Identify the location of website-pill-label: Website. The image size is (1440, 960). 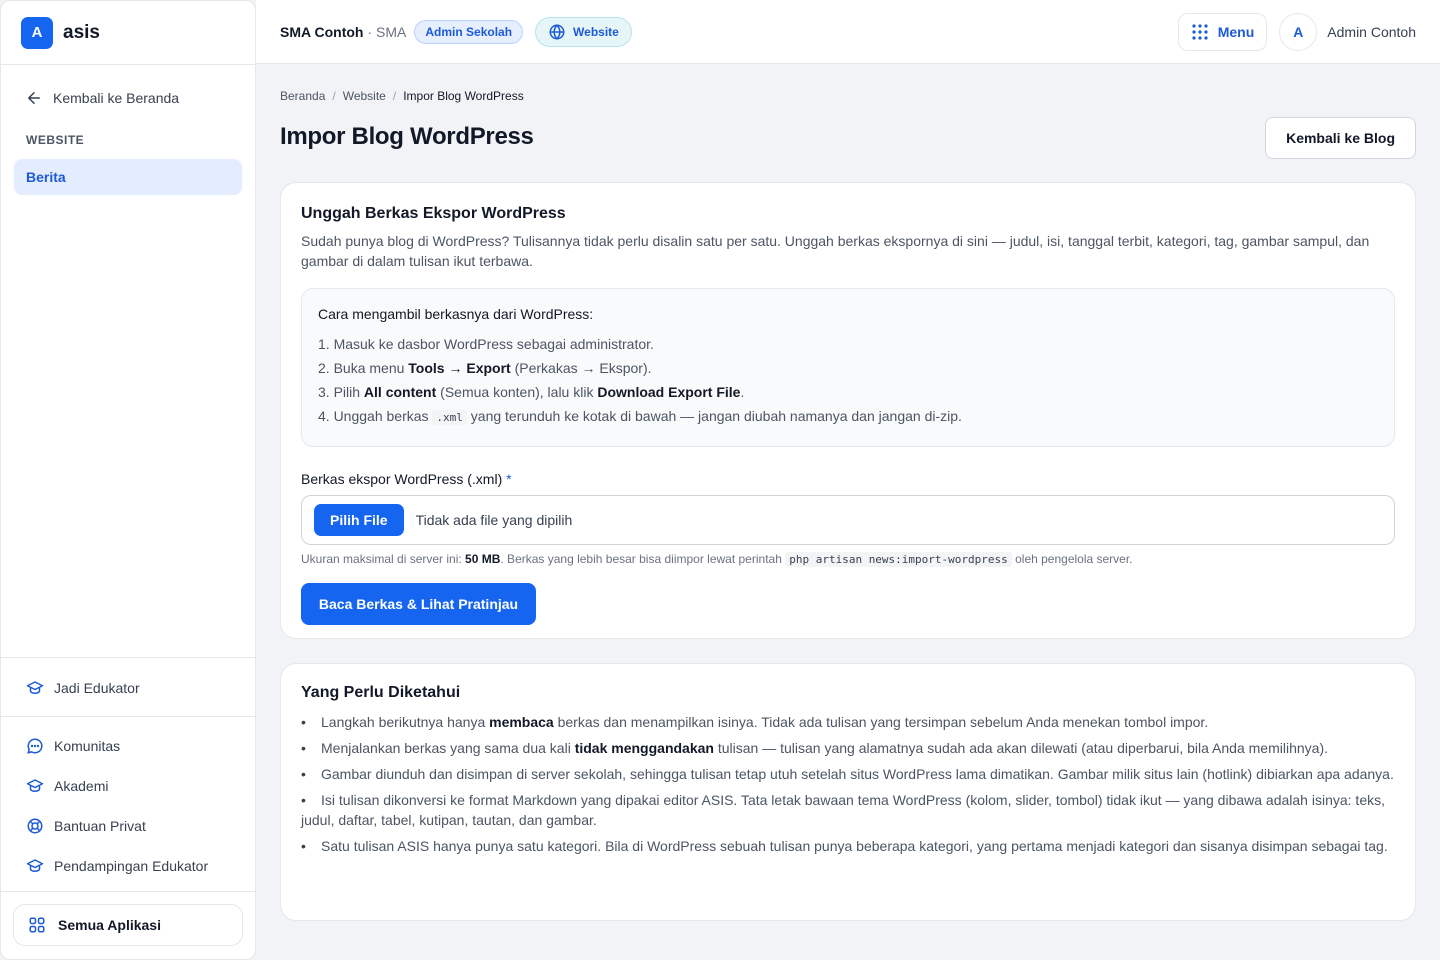
(596, 31).